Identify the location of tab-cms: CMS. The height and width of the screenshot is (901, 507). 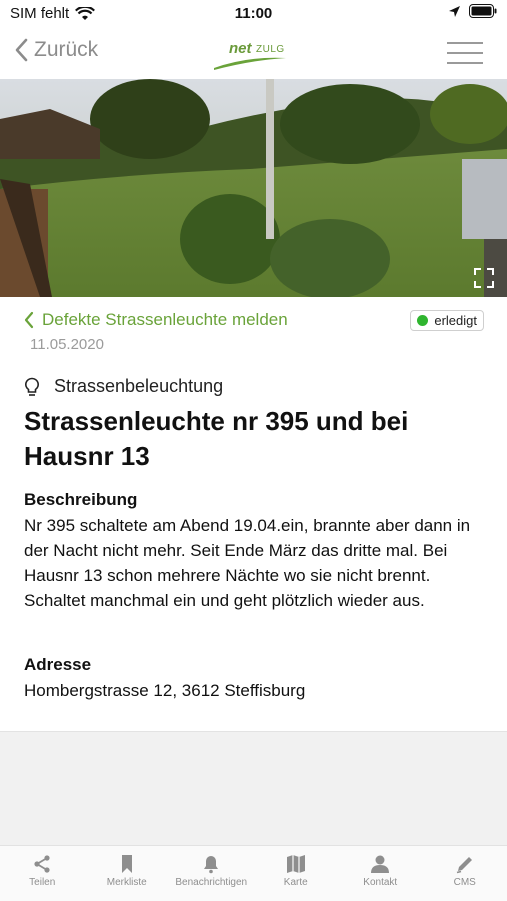
(465, 873).